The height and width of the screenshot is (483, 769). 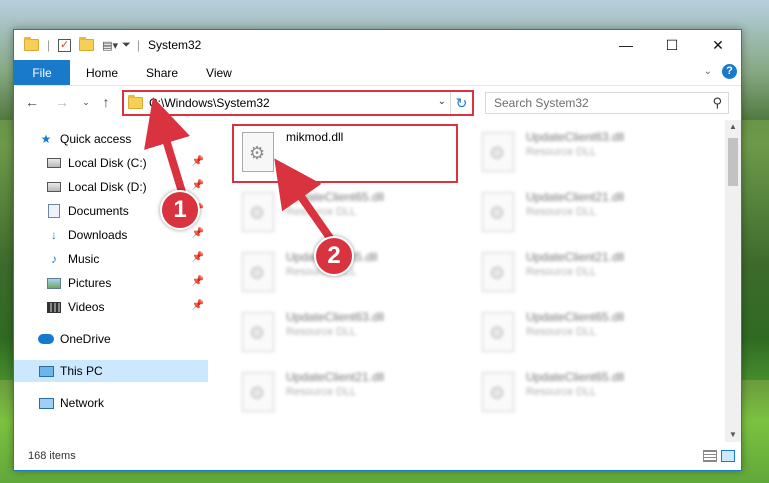 I want to click on onedrive-icon, so click(x=46, y=339).